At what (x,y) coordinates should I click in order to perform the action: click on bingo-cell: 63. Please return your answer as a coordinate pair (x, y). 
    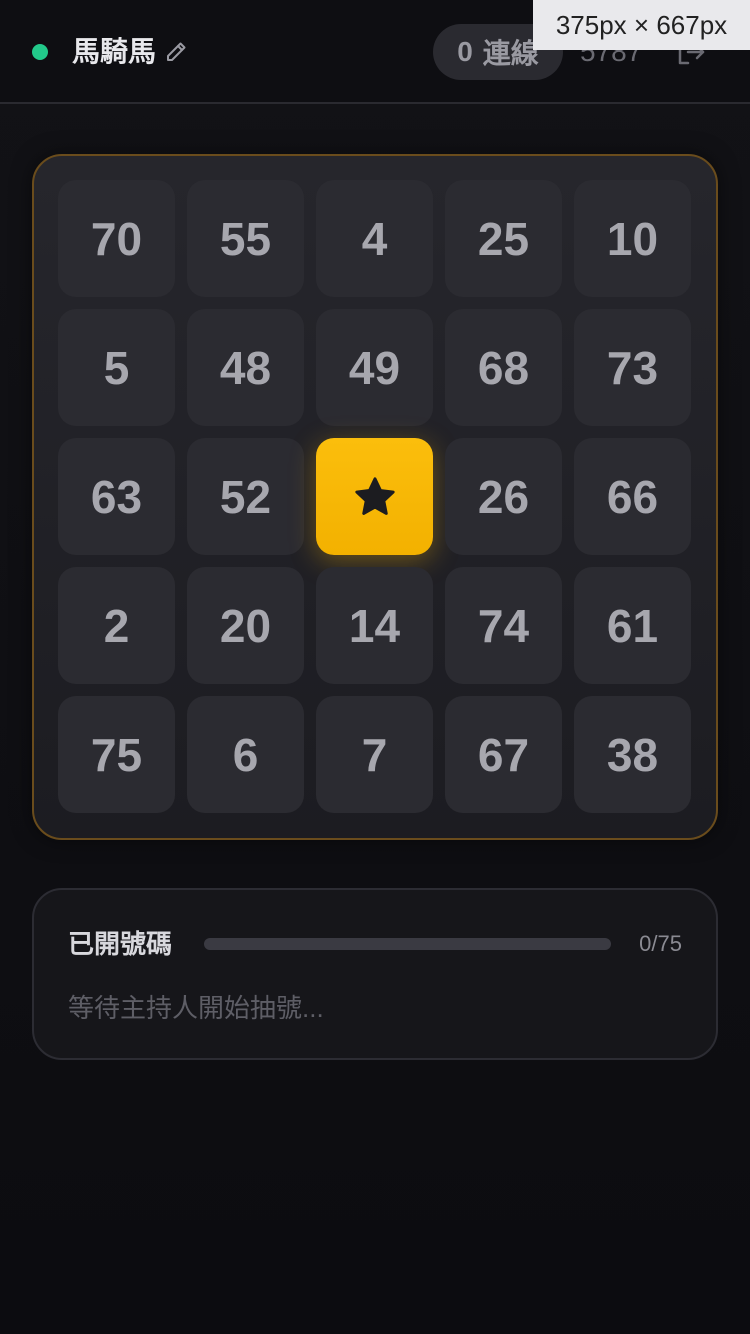
    Looking at the image, I should click on (116, 496).